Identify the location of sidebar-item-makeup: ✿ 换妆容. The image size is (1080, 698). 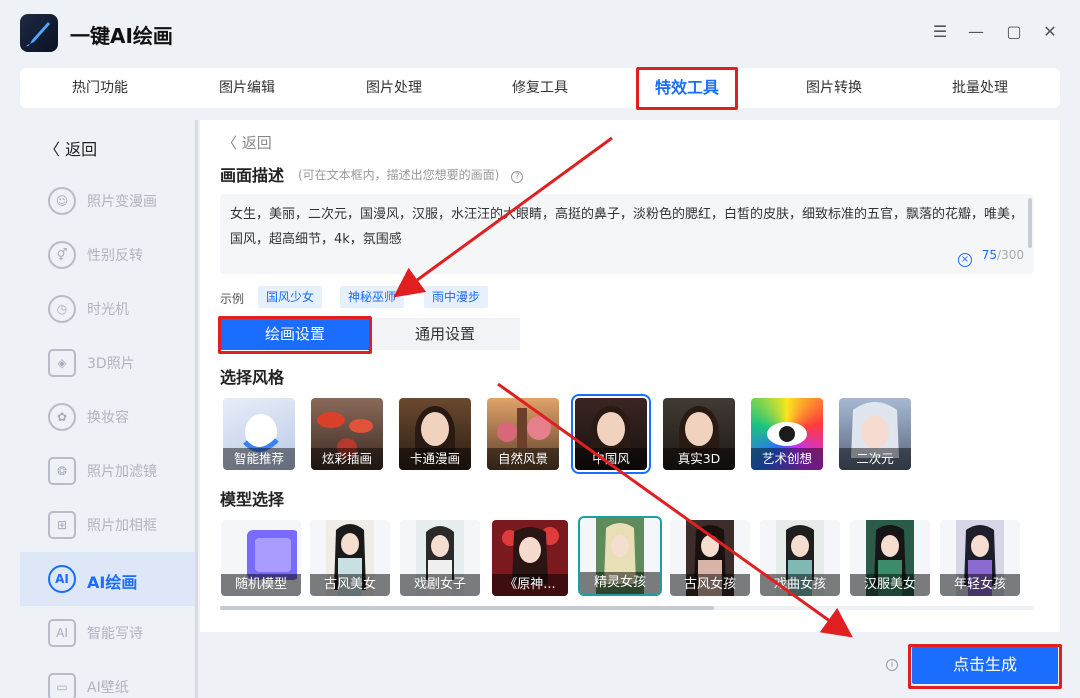
(107, 417).